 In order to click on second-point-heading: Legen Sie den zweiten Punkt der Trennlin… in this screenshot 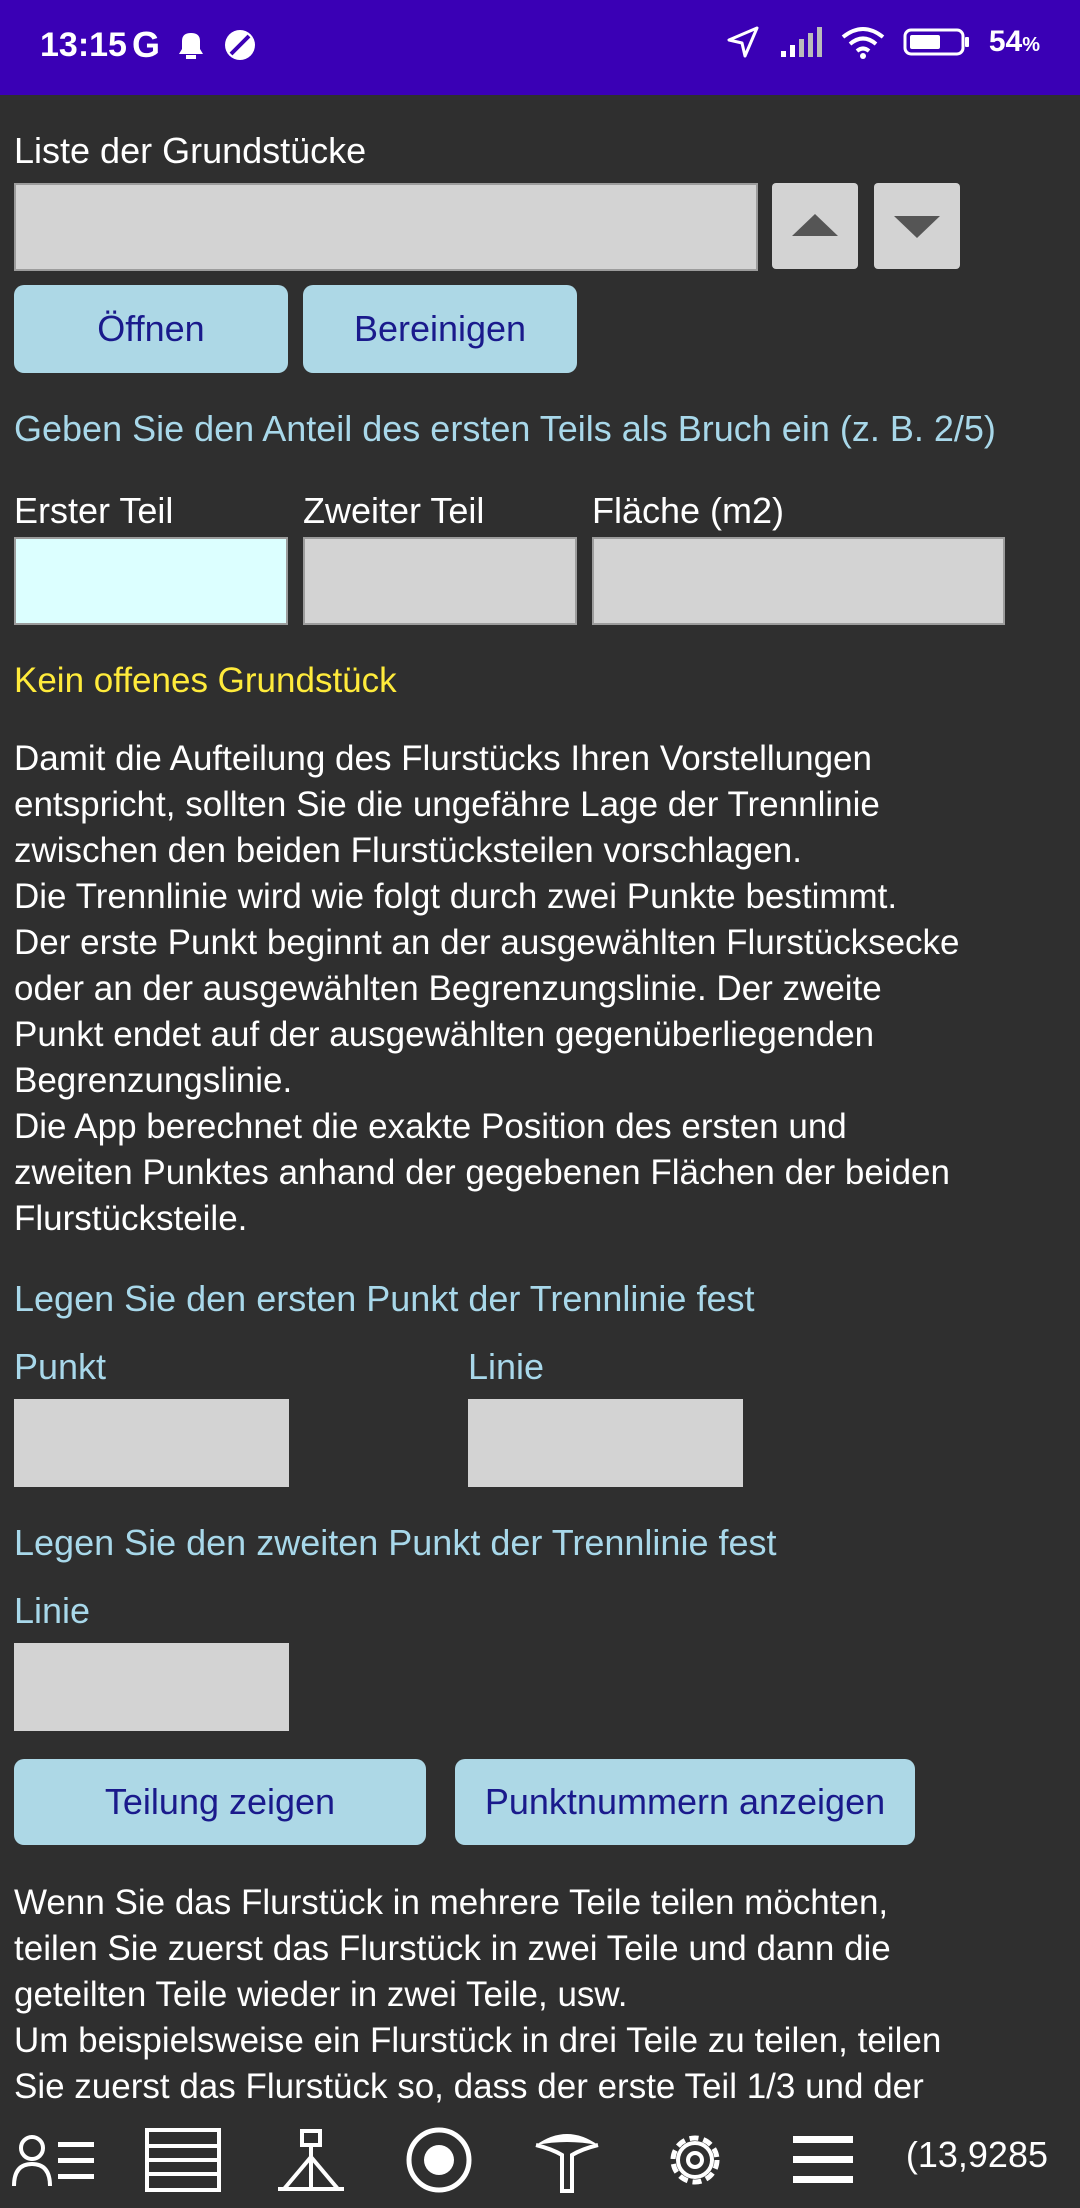, I will do `click(395, 1542)`.